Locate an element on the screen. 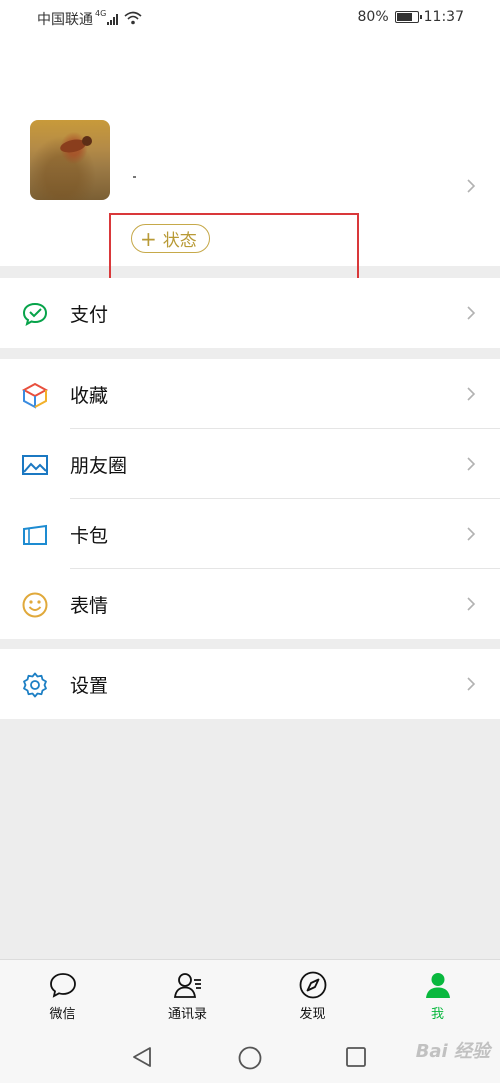 Image resolution: width=500 pixels, height=1083 pixels. menu-label-pay: 支付 is located at coordinates (89, 314).